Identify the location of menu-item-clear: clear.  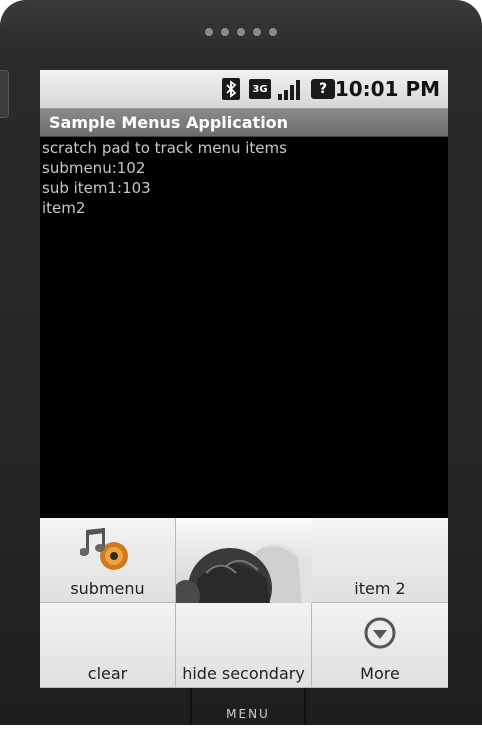
(108, 645).